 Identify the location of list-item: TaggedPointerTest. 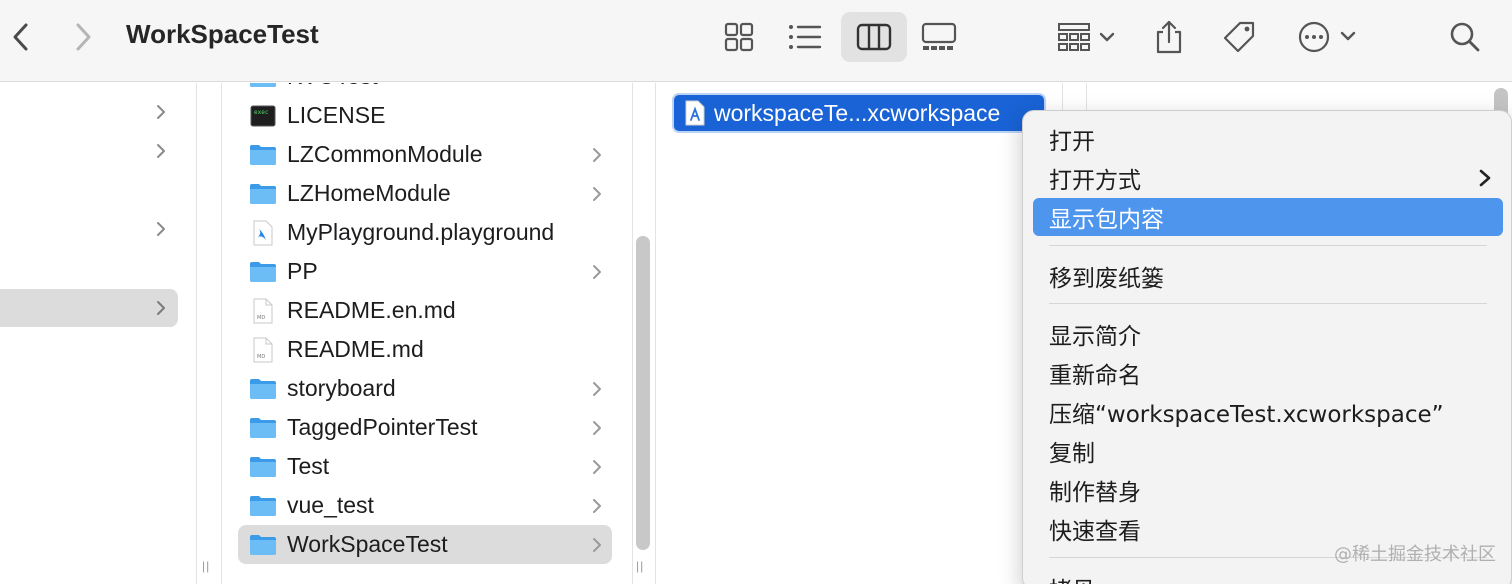
(425, 427).